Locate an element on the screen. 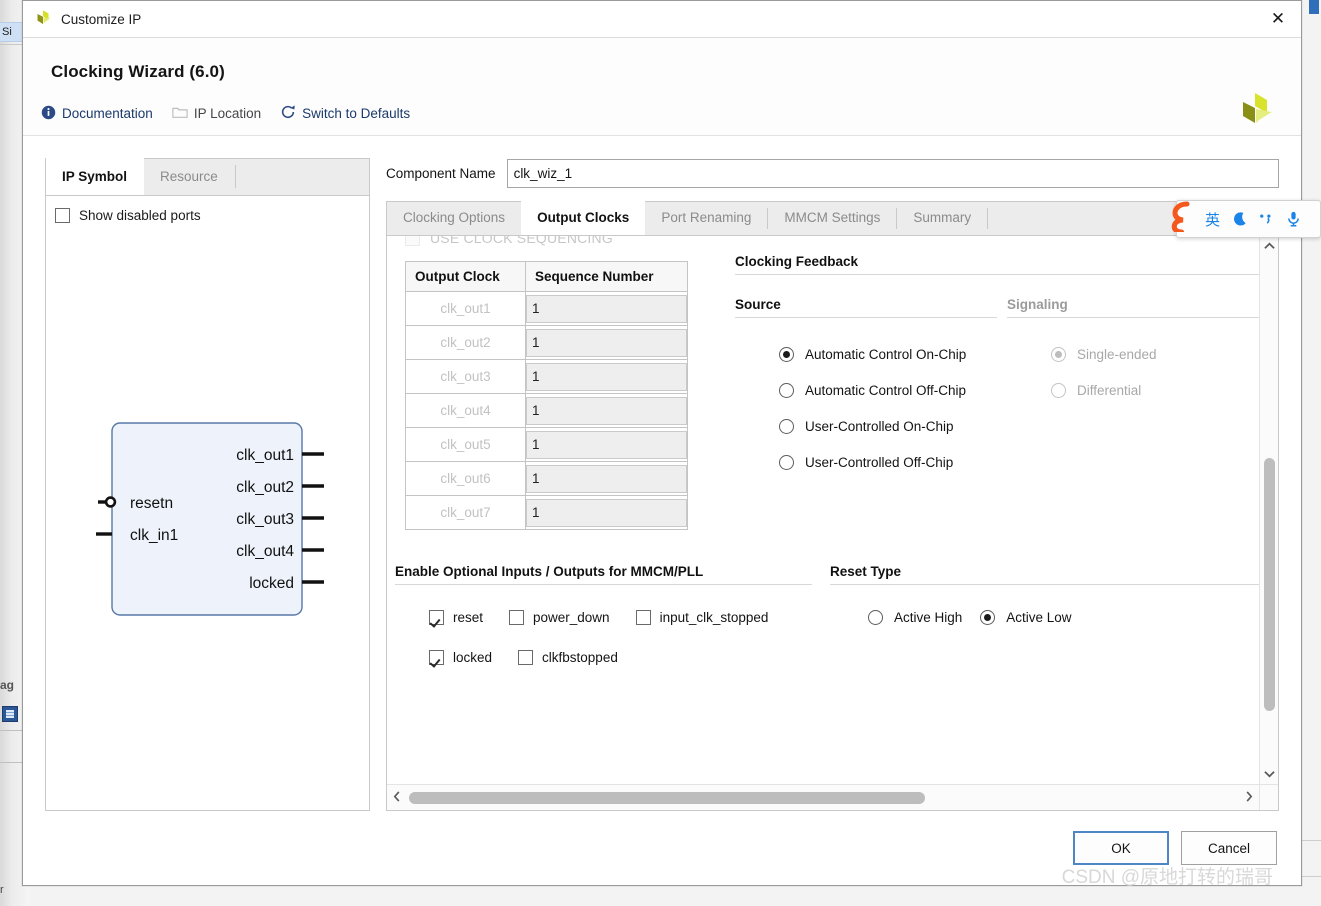 Image resolution: width=1321 pixels, height=906 pixels. table-row: clk_out6 1 is located at coordinates (546, 478).